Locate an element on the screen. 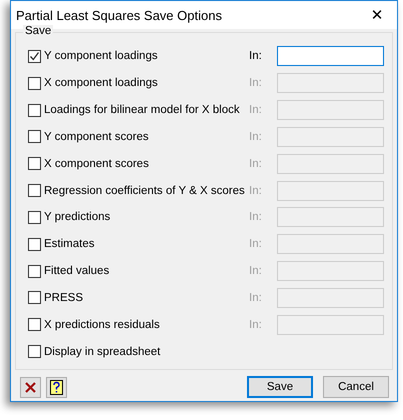 This screenshot has width=403, height=420. dialog-button: Cancel is located at coordinates (356, 387).